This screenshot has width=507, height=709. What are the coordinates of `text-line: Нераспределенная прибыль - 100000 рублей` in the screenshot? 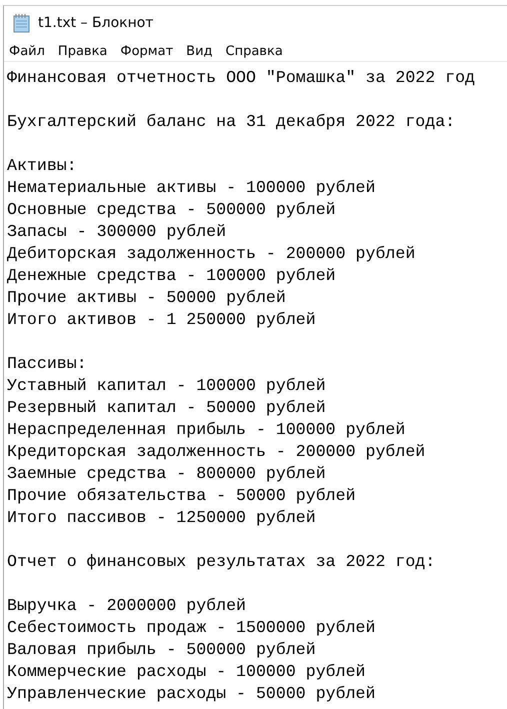 It's located at (206, 430).